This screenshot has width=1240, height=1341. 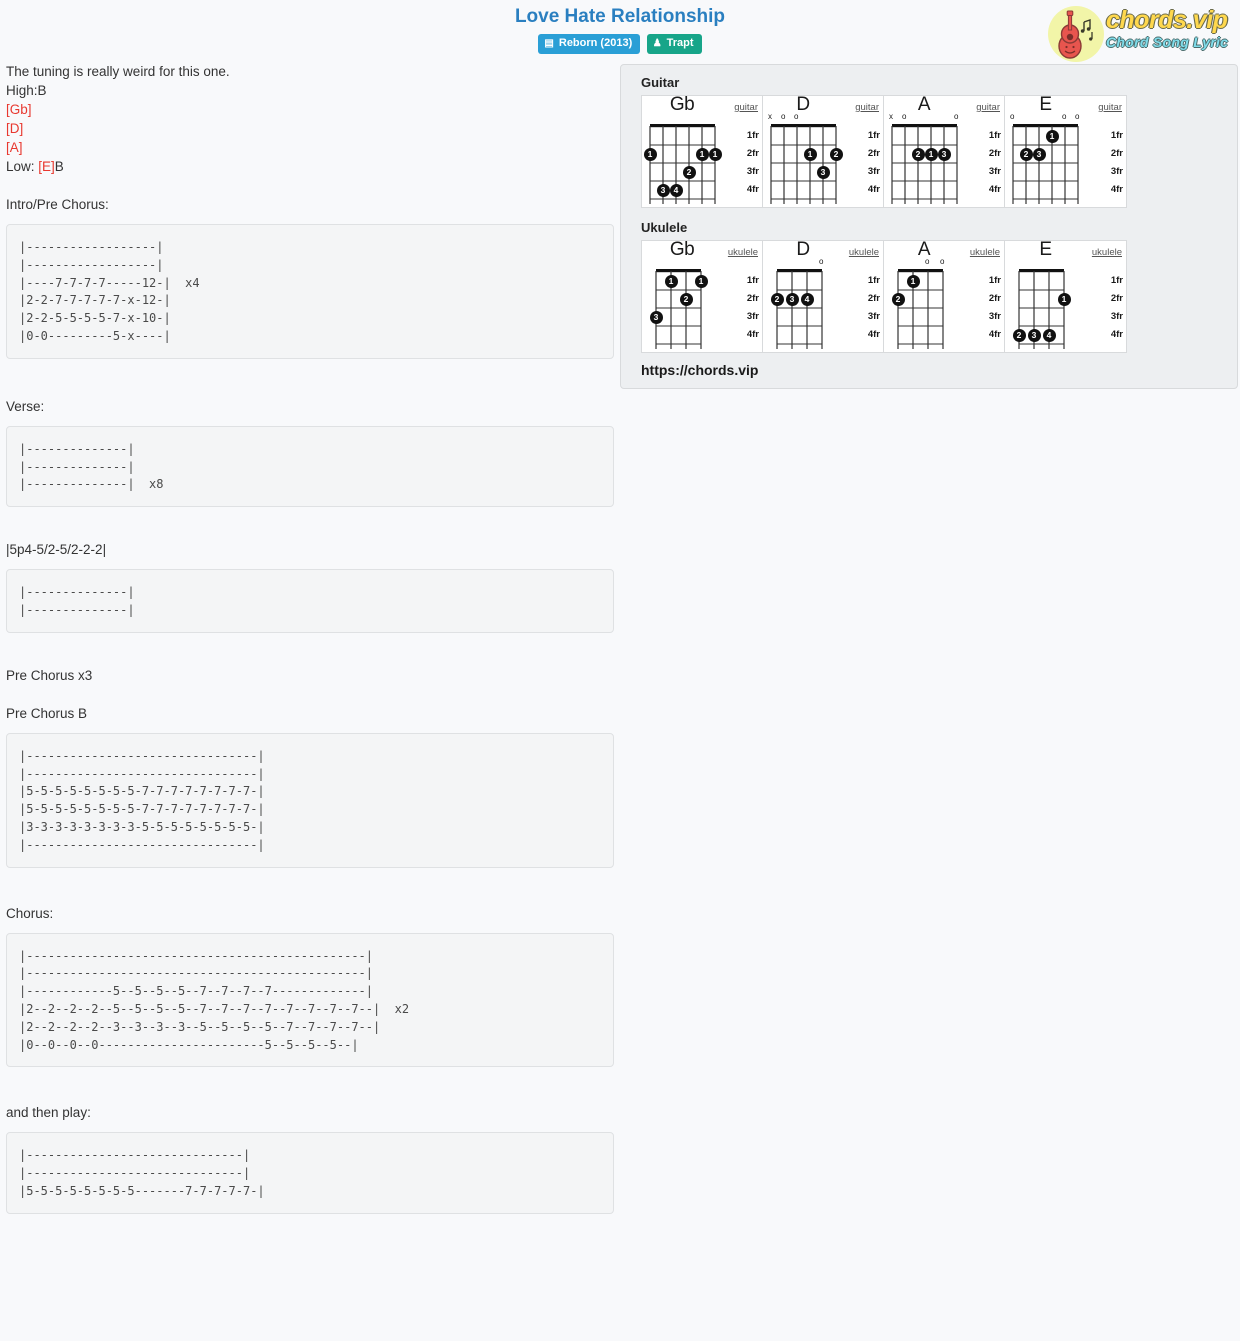 I want to click on chord-ref-a: [A], so click(x=310, y=147).